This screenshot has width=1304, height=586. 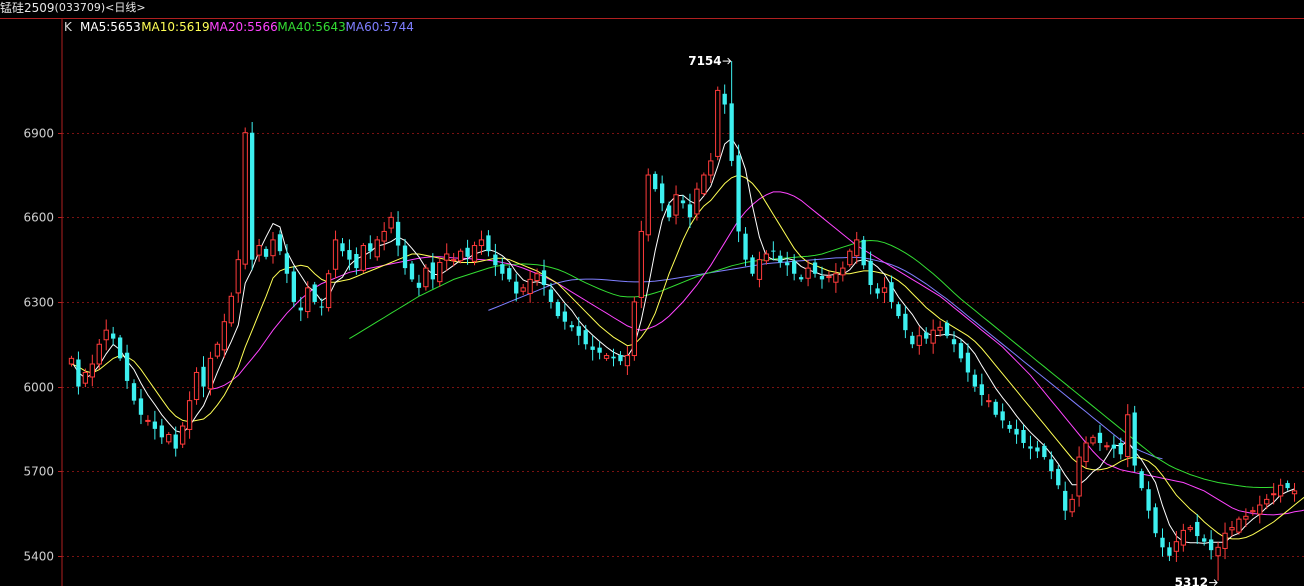 I want to click on annotation-high: 7154, so click(x=710, y=61).